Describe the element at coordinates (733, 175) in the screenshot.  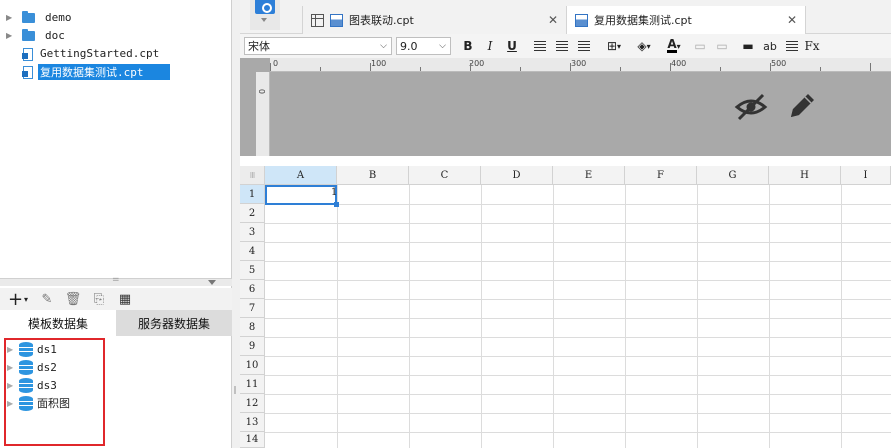
I see `column-header: G` at that location.